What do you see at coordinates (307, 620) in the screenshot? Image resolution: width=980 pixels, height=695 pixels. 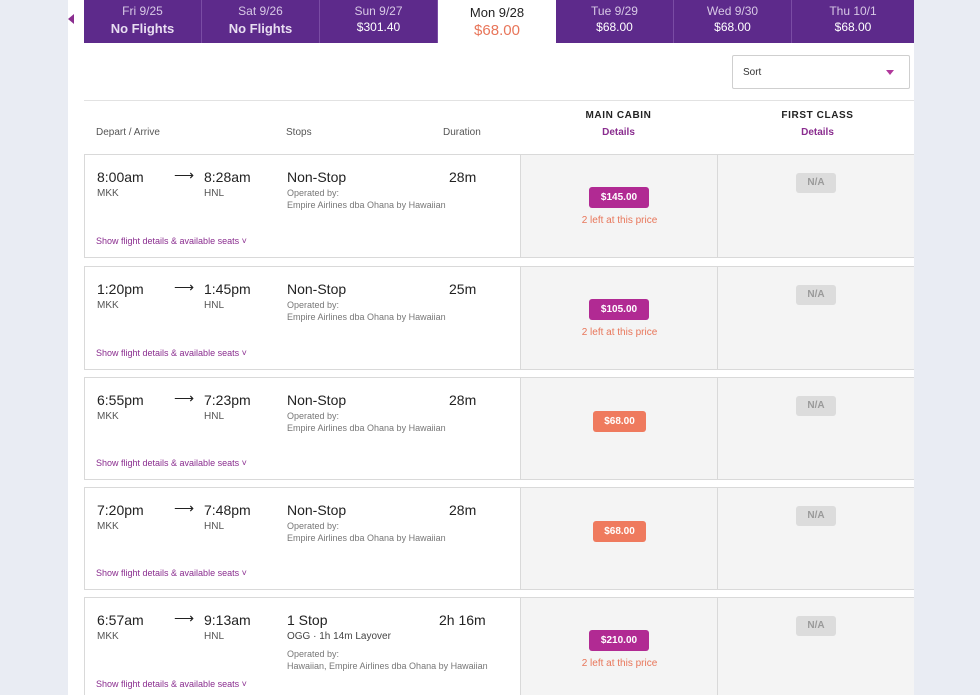 I see `stops-label: 1 Stop` at bounding box center [307, 620].